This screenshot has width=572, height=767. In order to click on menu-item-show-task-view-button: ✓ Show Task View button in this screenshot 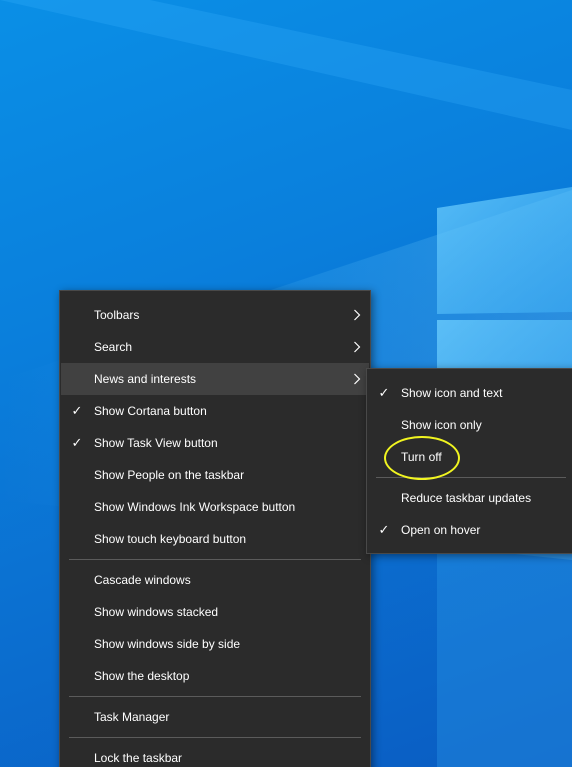, I will do `click(215, 443)`.